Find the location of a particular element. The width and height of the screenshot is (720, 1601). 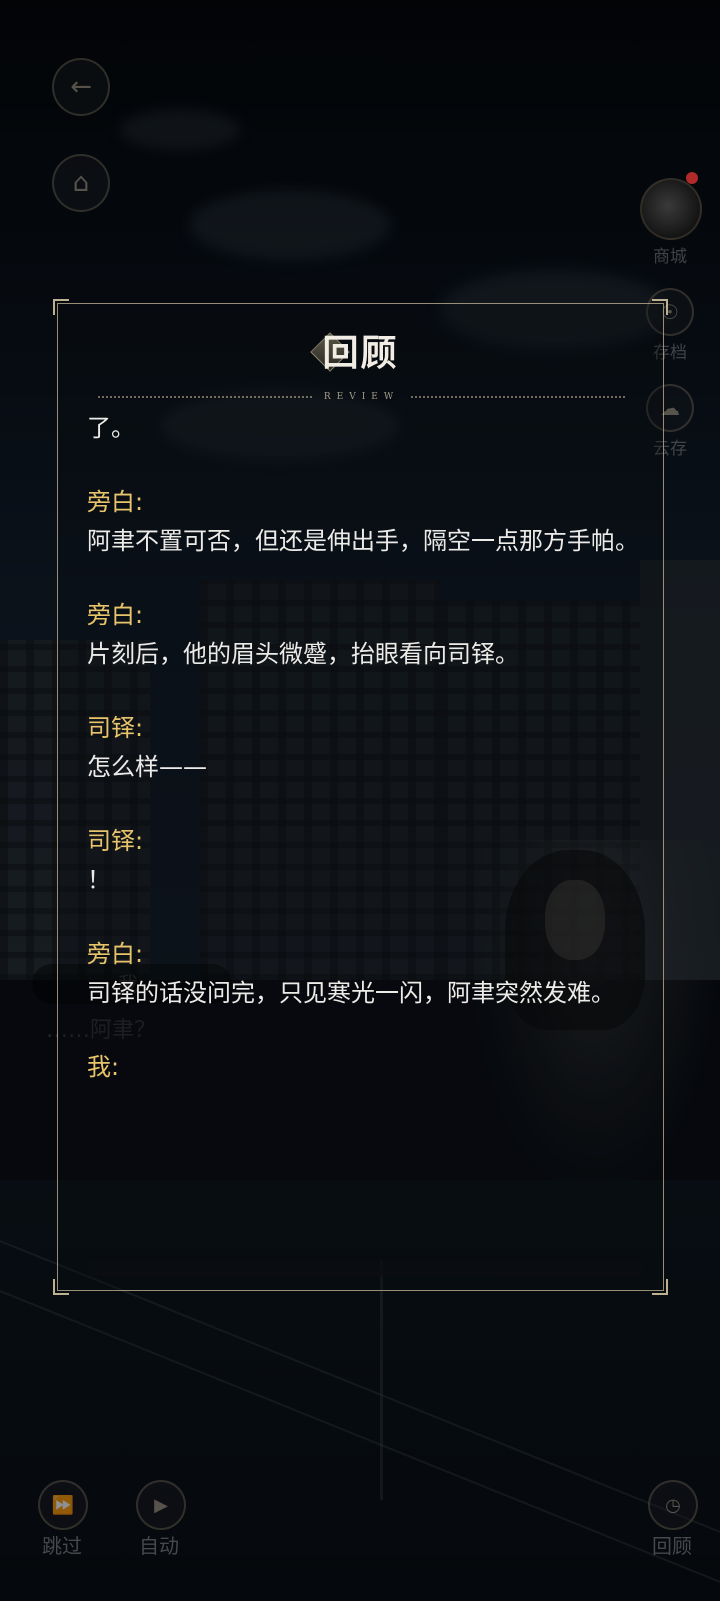

review-button: ◷ is located at coordinates (673, 1505).